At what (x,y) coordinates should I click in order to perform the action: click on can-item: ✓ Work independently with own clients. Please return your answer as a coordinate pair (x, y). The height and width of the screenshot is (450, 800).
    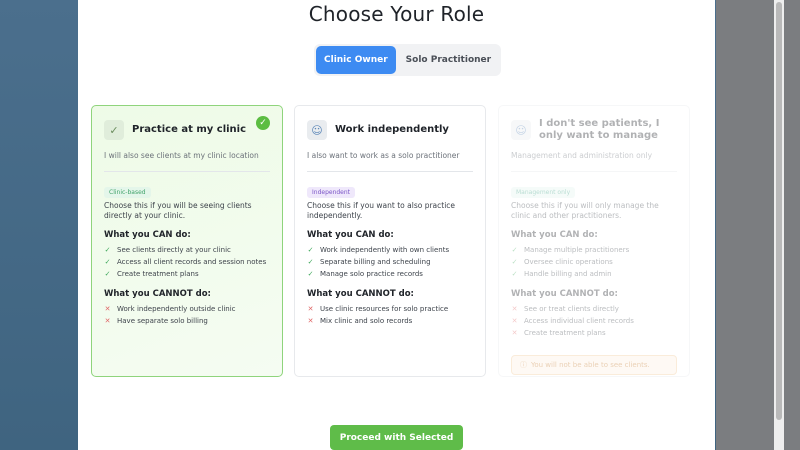
    Looking at the image, I should click on (378, 250).